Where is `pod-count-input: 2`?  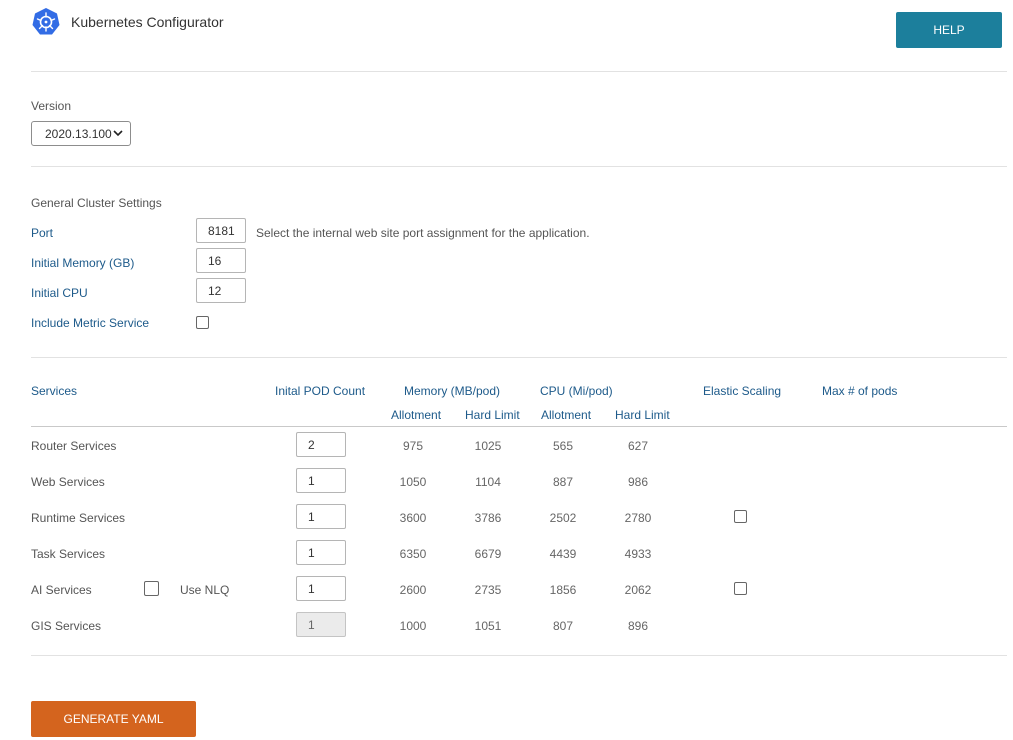
pod-count-input: 2 is located at coordinates (321, 444).